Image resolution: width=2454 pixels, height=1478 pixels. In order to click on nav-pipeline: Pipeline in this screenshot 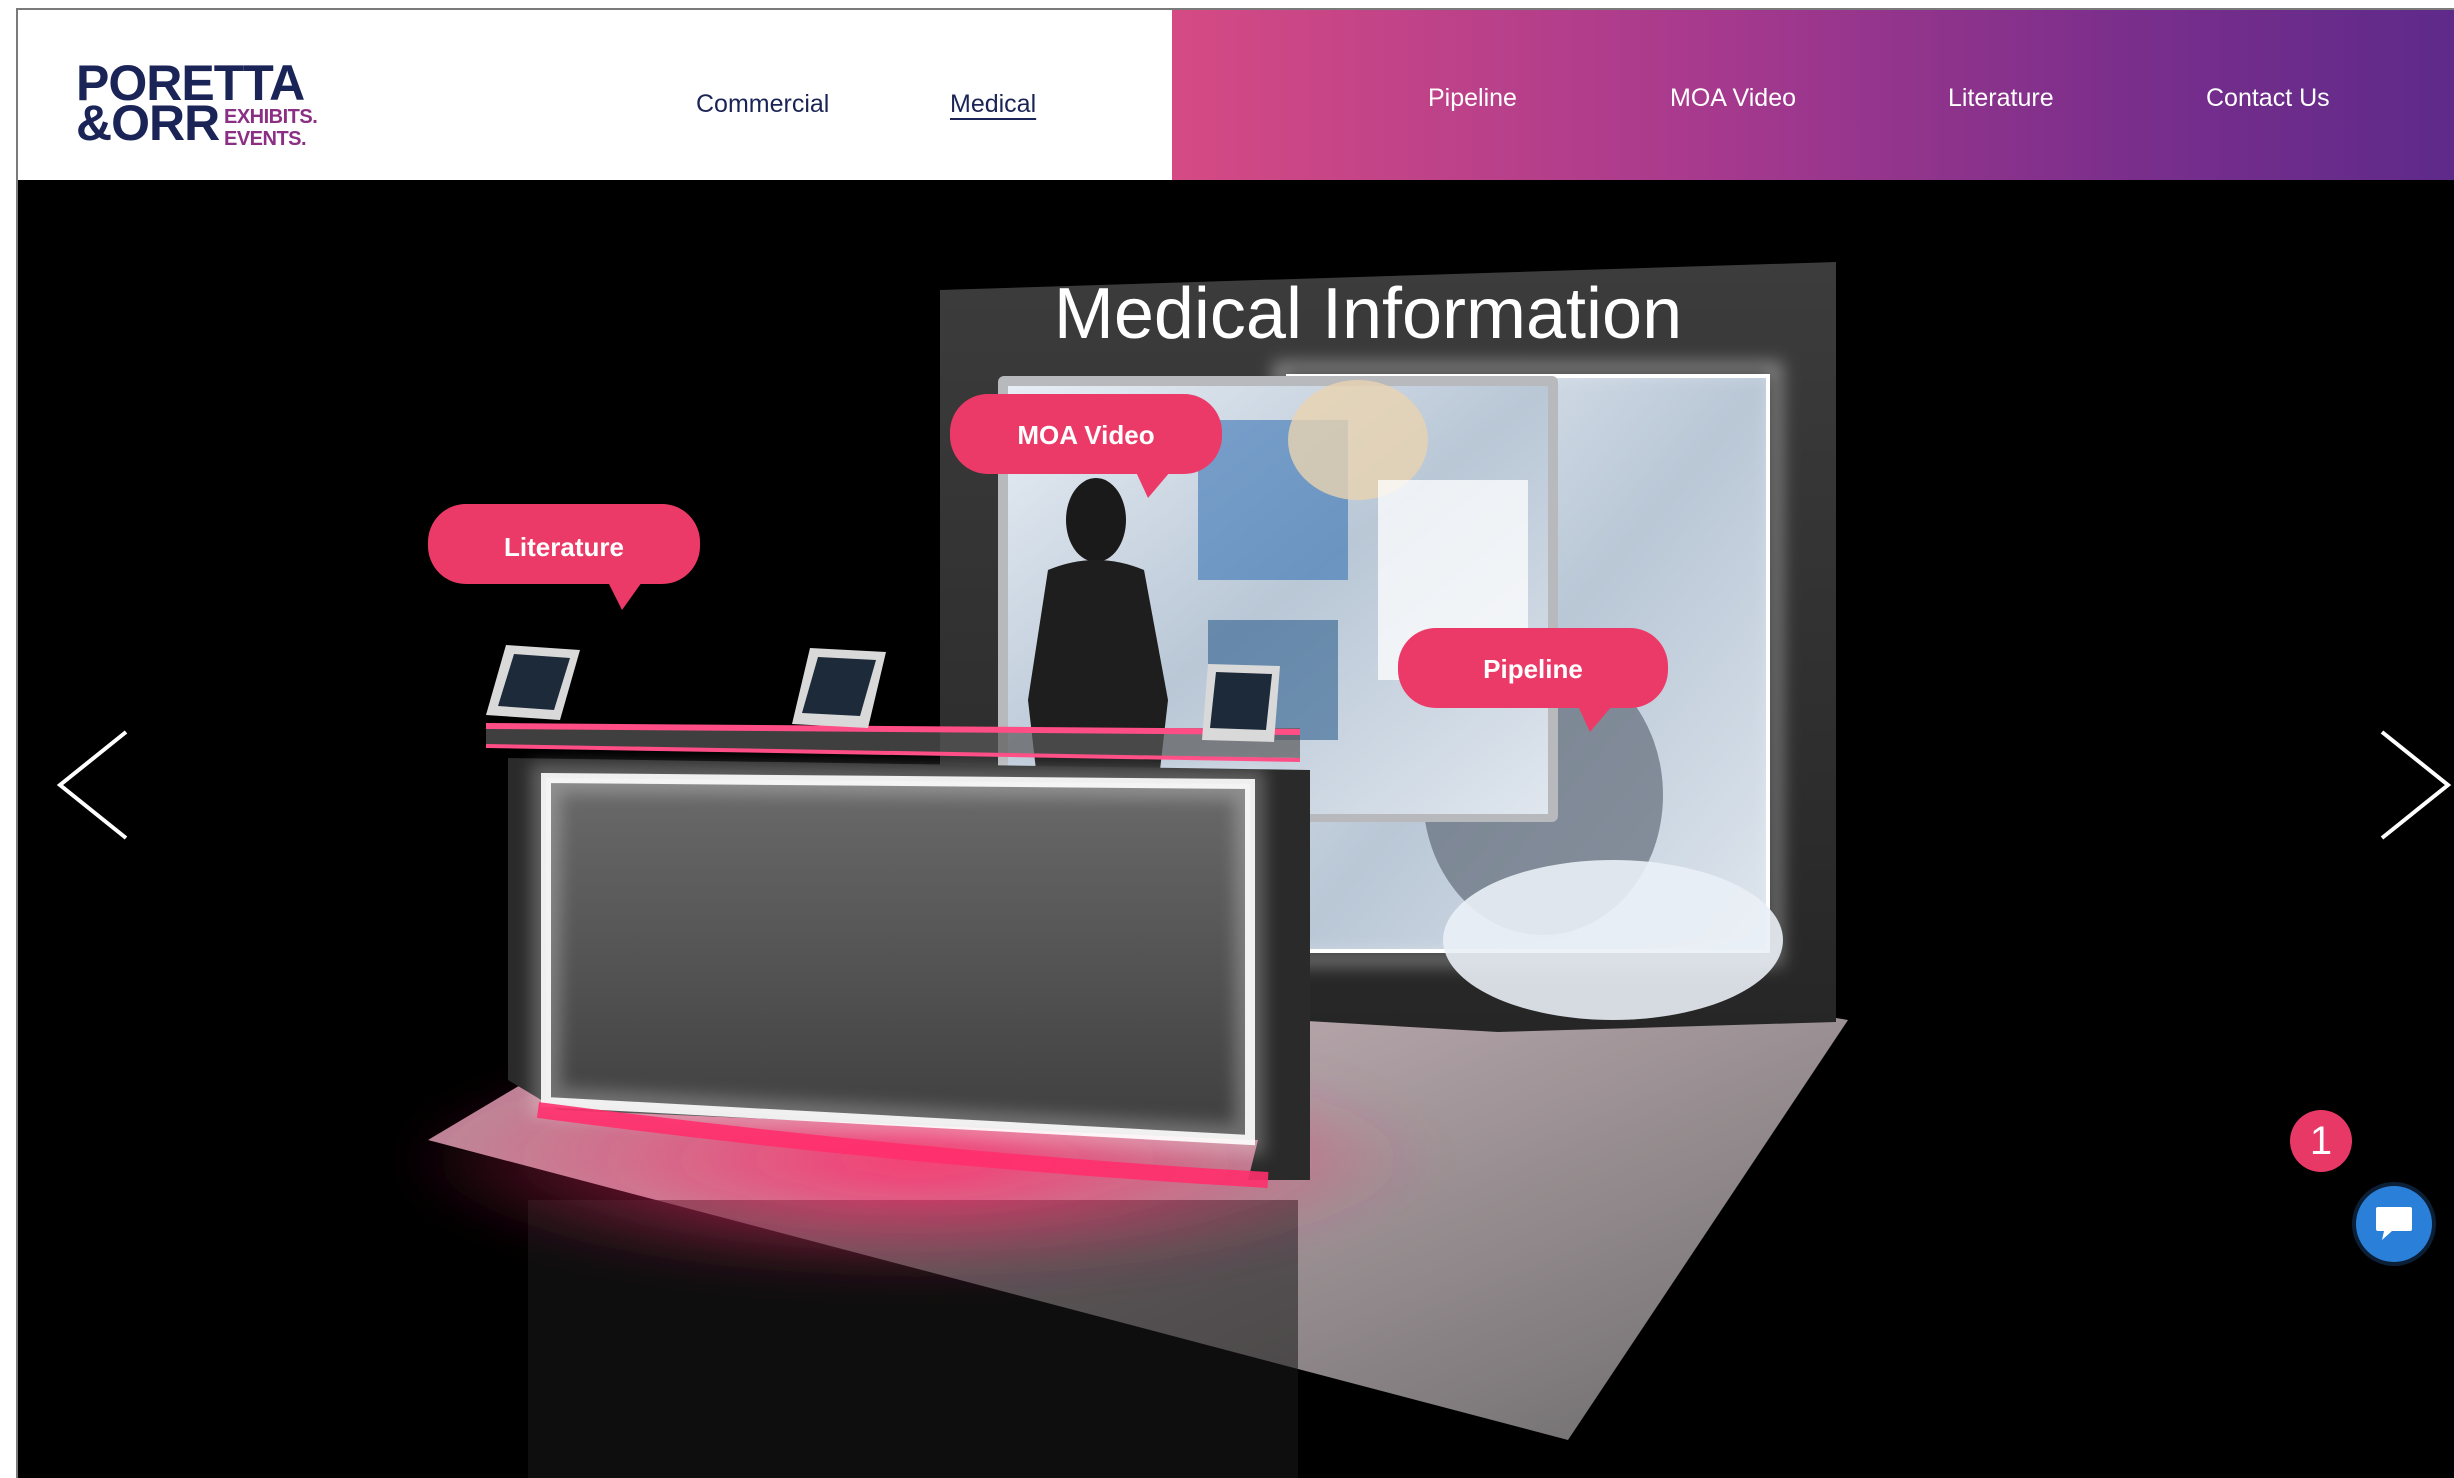, I will do `click(1472, 98)`.